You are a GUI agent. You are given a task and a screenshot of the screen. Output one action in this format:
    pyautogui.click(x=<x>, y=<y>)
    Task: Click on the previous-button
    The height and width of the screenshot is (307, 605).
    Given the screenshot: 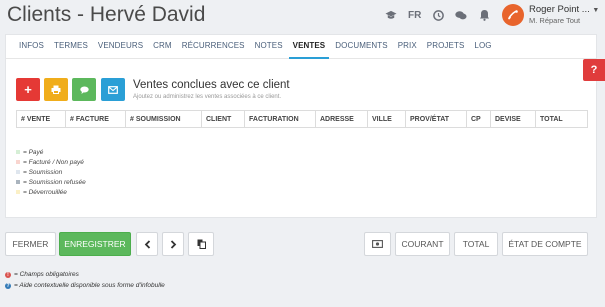 What is the action you would take?
    pyautogui.click(x=147, y=244)
    